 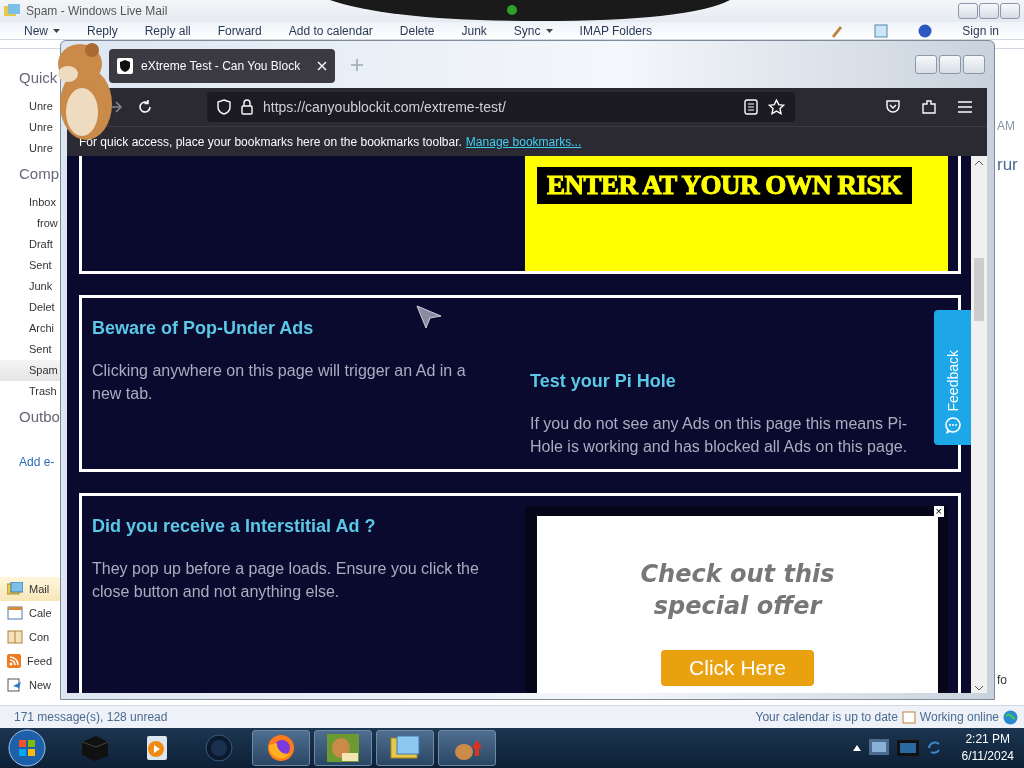 What do you see at coordinates (39, 417) in the screenshot?
I see `sidebar-heading: Outbo` at bounding box center [39, 417].